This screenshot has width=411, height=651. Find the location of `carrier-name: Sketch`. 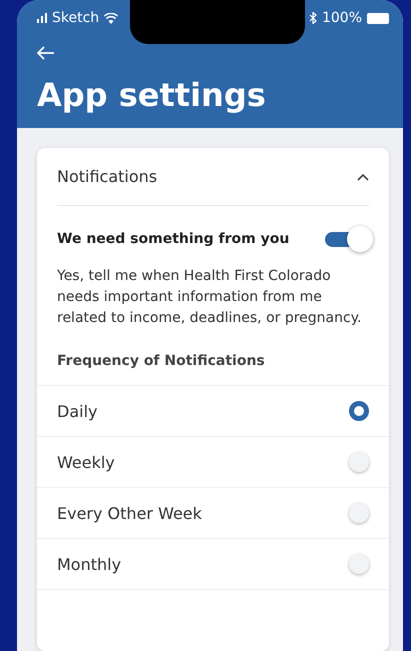

carrier-name: Sketch is located at coordinates (76, 18).